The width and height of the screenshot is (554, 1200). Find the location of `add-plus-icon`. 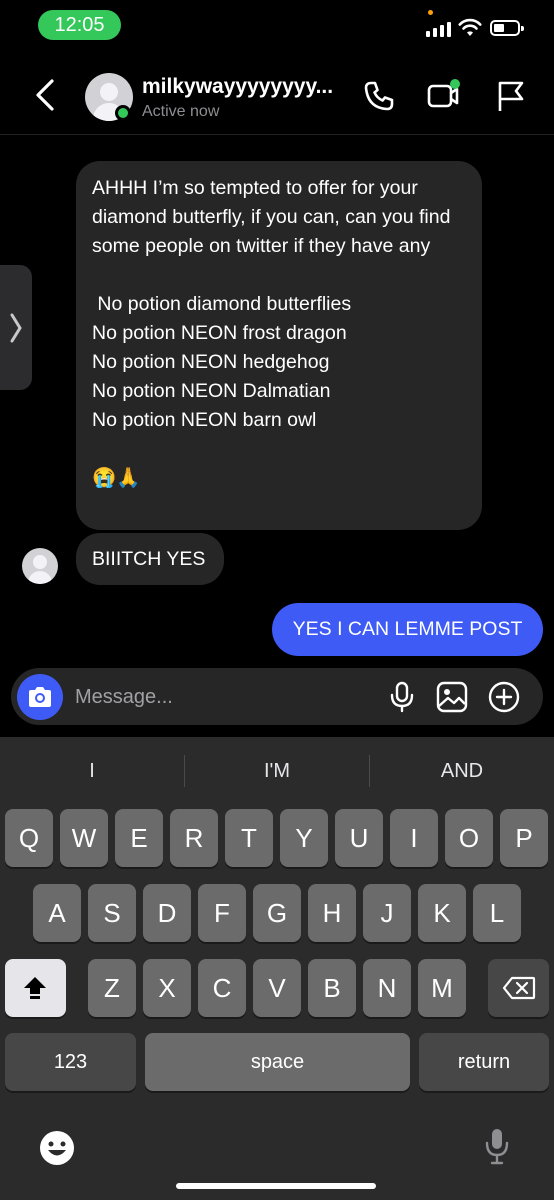

add-plus-icon is located at coordinates (504, 697).